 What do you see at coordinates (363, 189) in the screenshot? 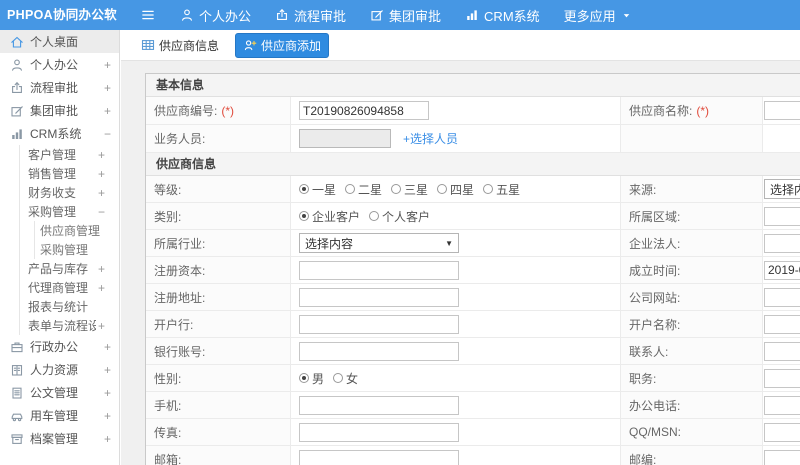
I see `level-radio-2: 二星` at bounding box center [363, 189].